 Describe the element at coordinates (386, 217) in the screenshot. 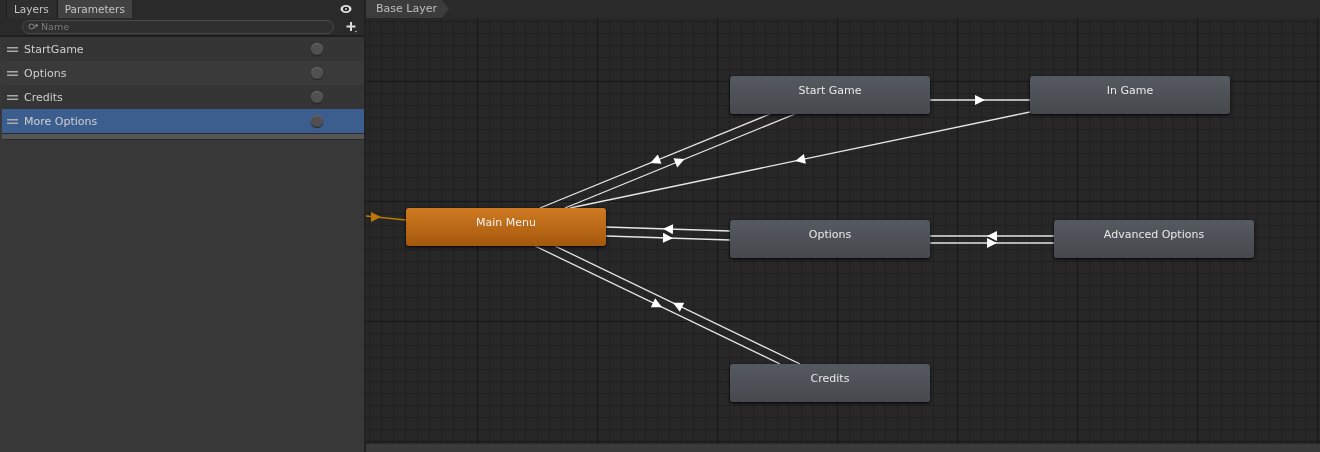

I see `entry-arrow` at that location.